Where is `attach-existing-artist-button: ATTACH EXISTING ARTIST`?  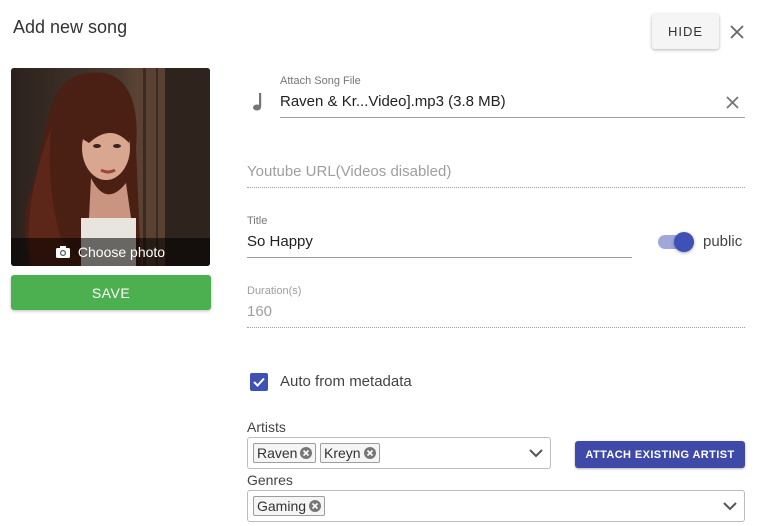 attach-existing-artist-button: ATTACH EXISTING ARTIST is located at coordinates (660, 454).